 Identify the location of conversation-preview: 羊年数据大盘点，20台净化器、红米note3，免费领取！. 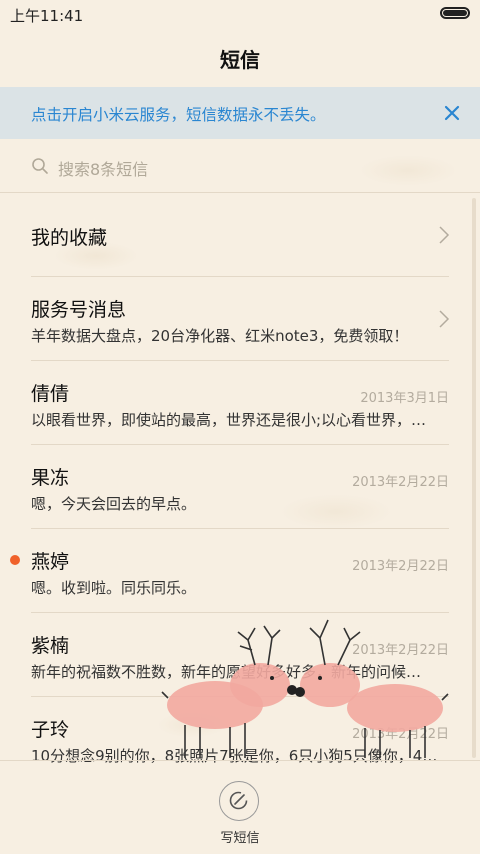
(220, 336).